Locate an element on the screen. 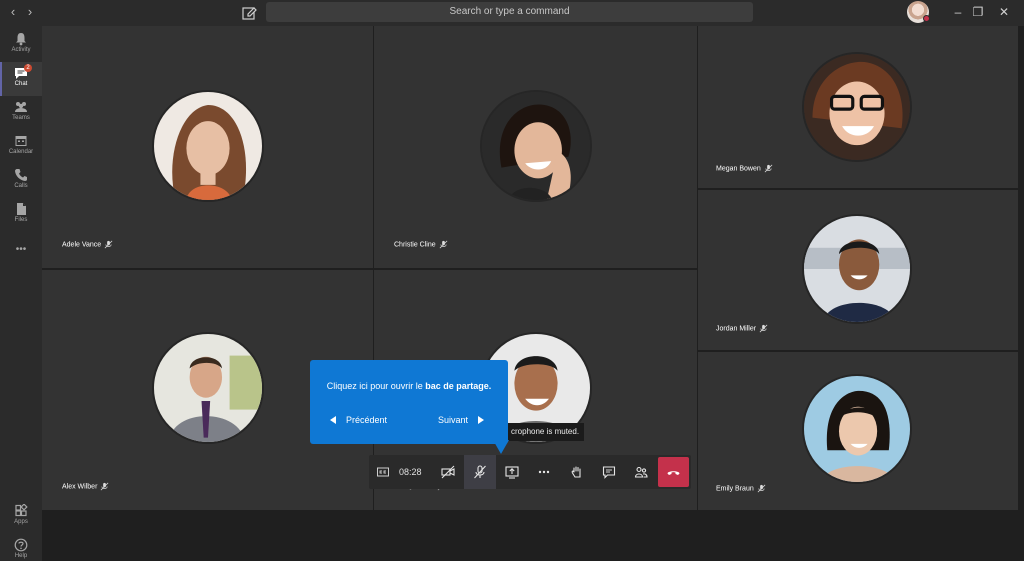 The image size is (1024, 561). previous-label: Précédent is located at coordinates (367, 420).